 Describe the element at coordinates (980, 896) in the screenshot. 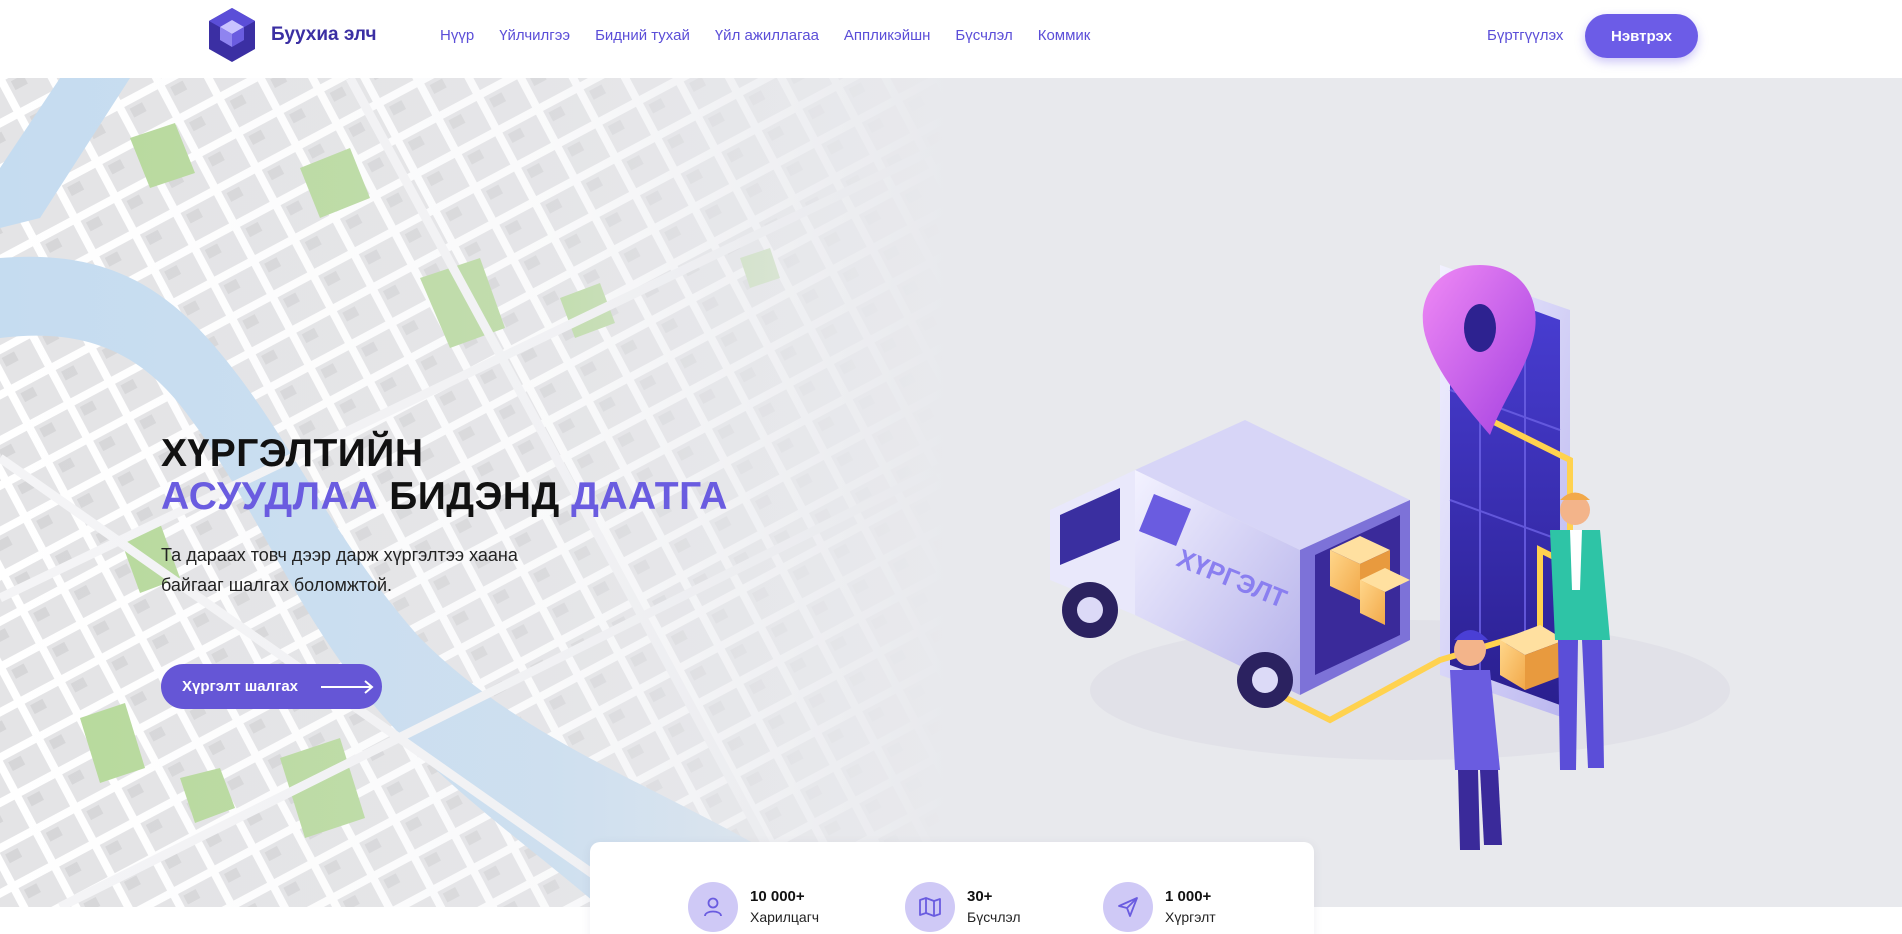

I see `stat-zones-value: 30+` at that location.